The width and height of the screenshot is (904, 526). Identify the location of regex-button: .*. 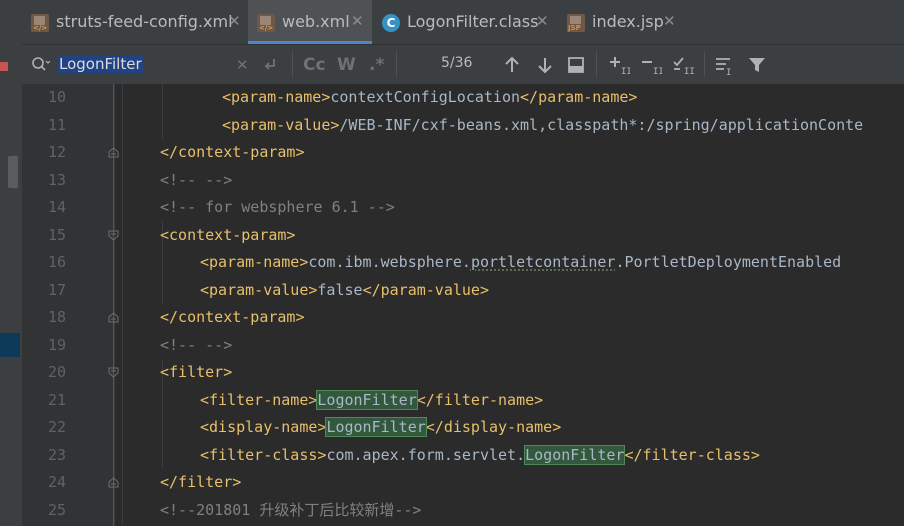
(376, 65).